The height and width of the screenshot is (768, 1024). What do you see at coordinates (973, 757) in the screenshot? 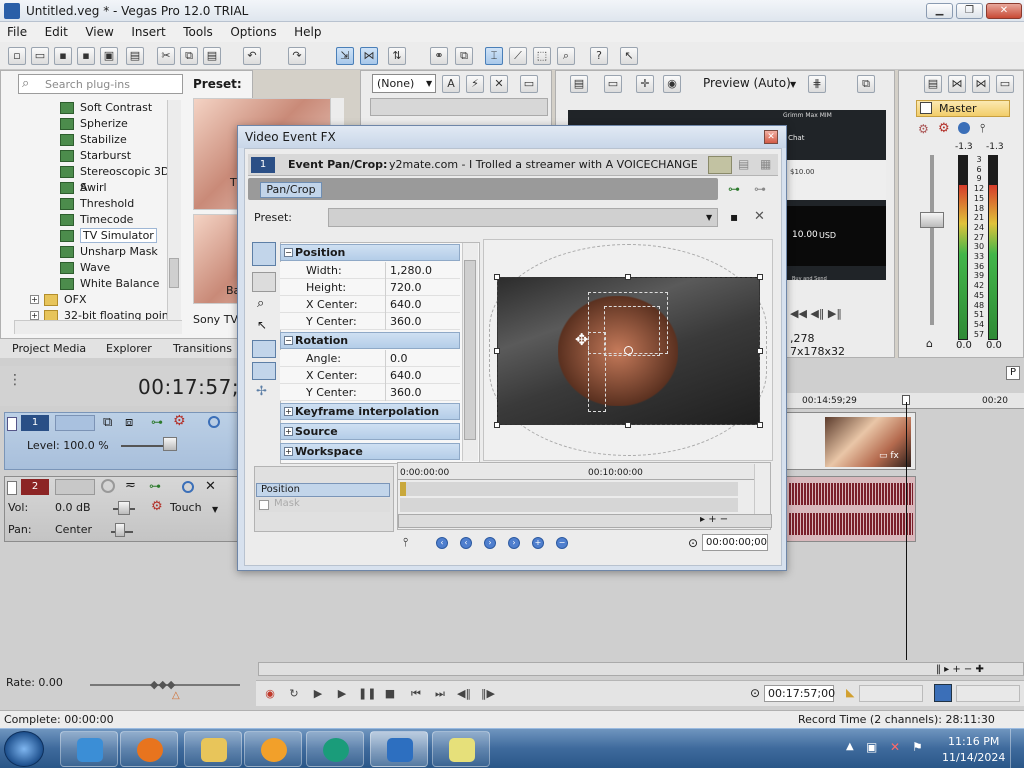
I see `clock-date: 11/14/2024` at bounding box center [973, 757].